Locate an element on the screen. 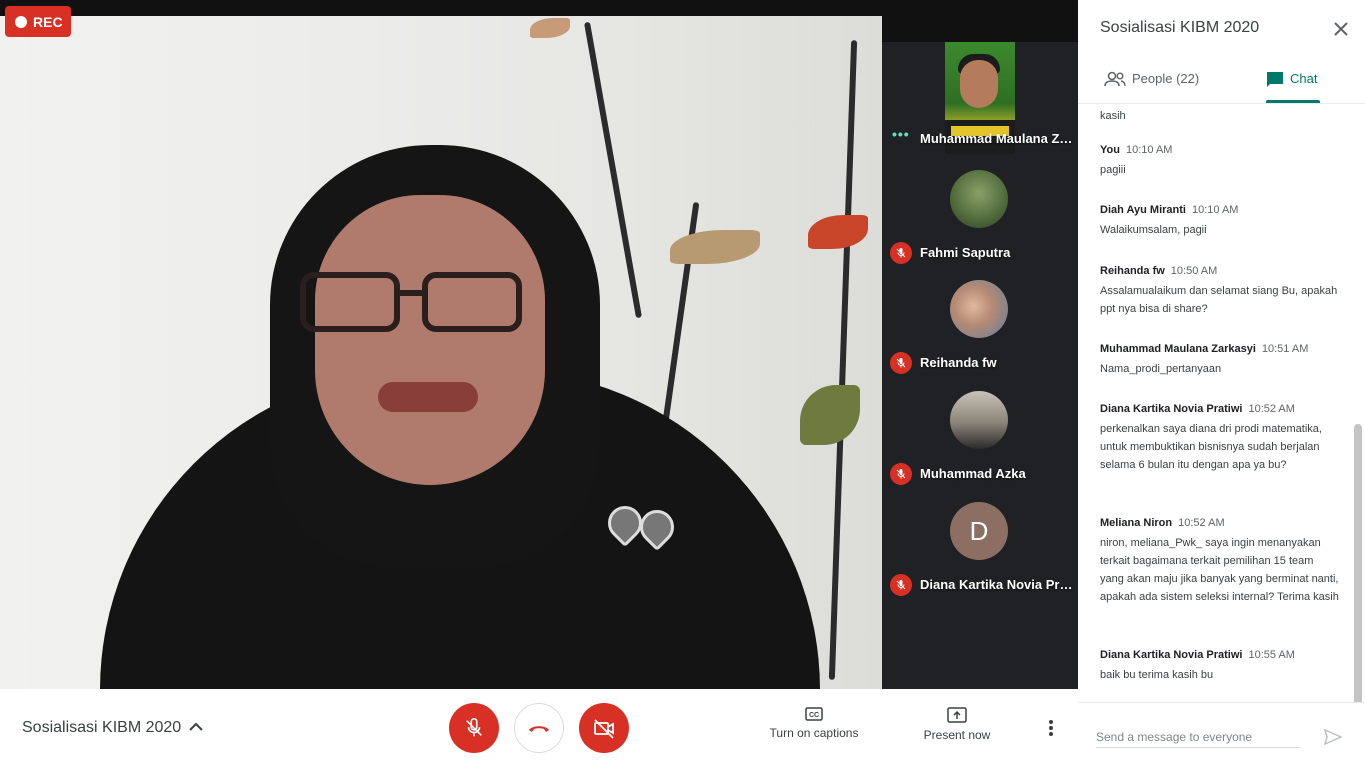 The height and width of the screenshot is (767, 1365). message-sender: You is located at coordinates (1110, 150).